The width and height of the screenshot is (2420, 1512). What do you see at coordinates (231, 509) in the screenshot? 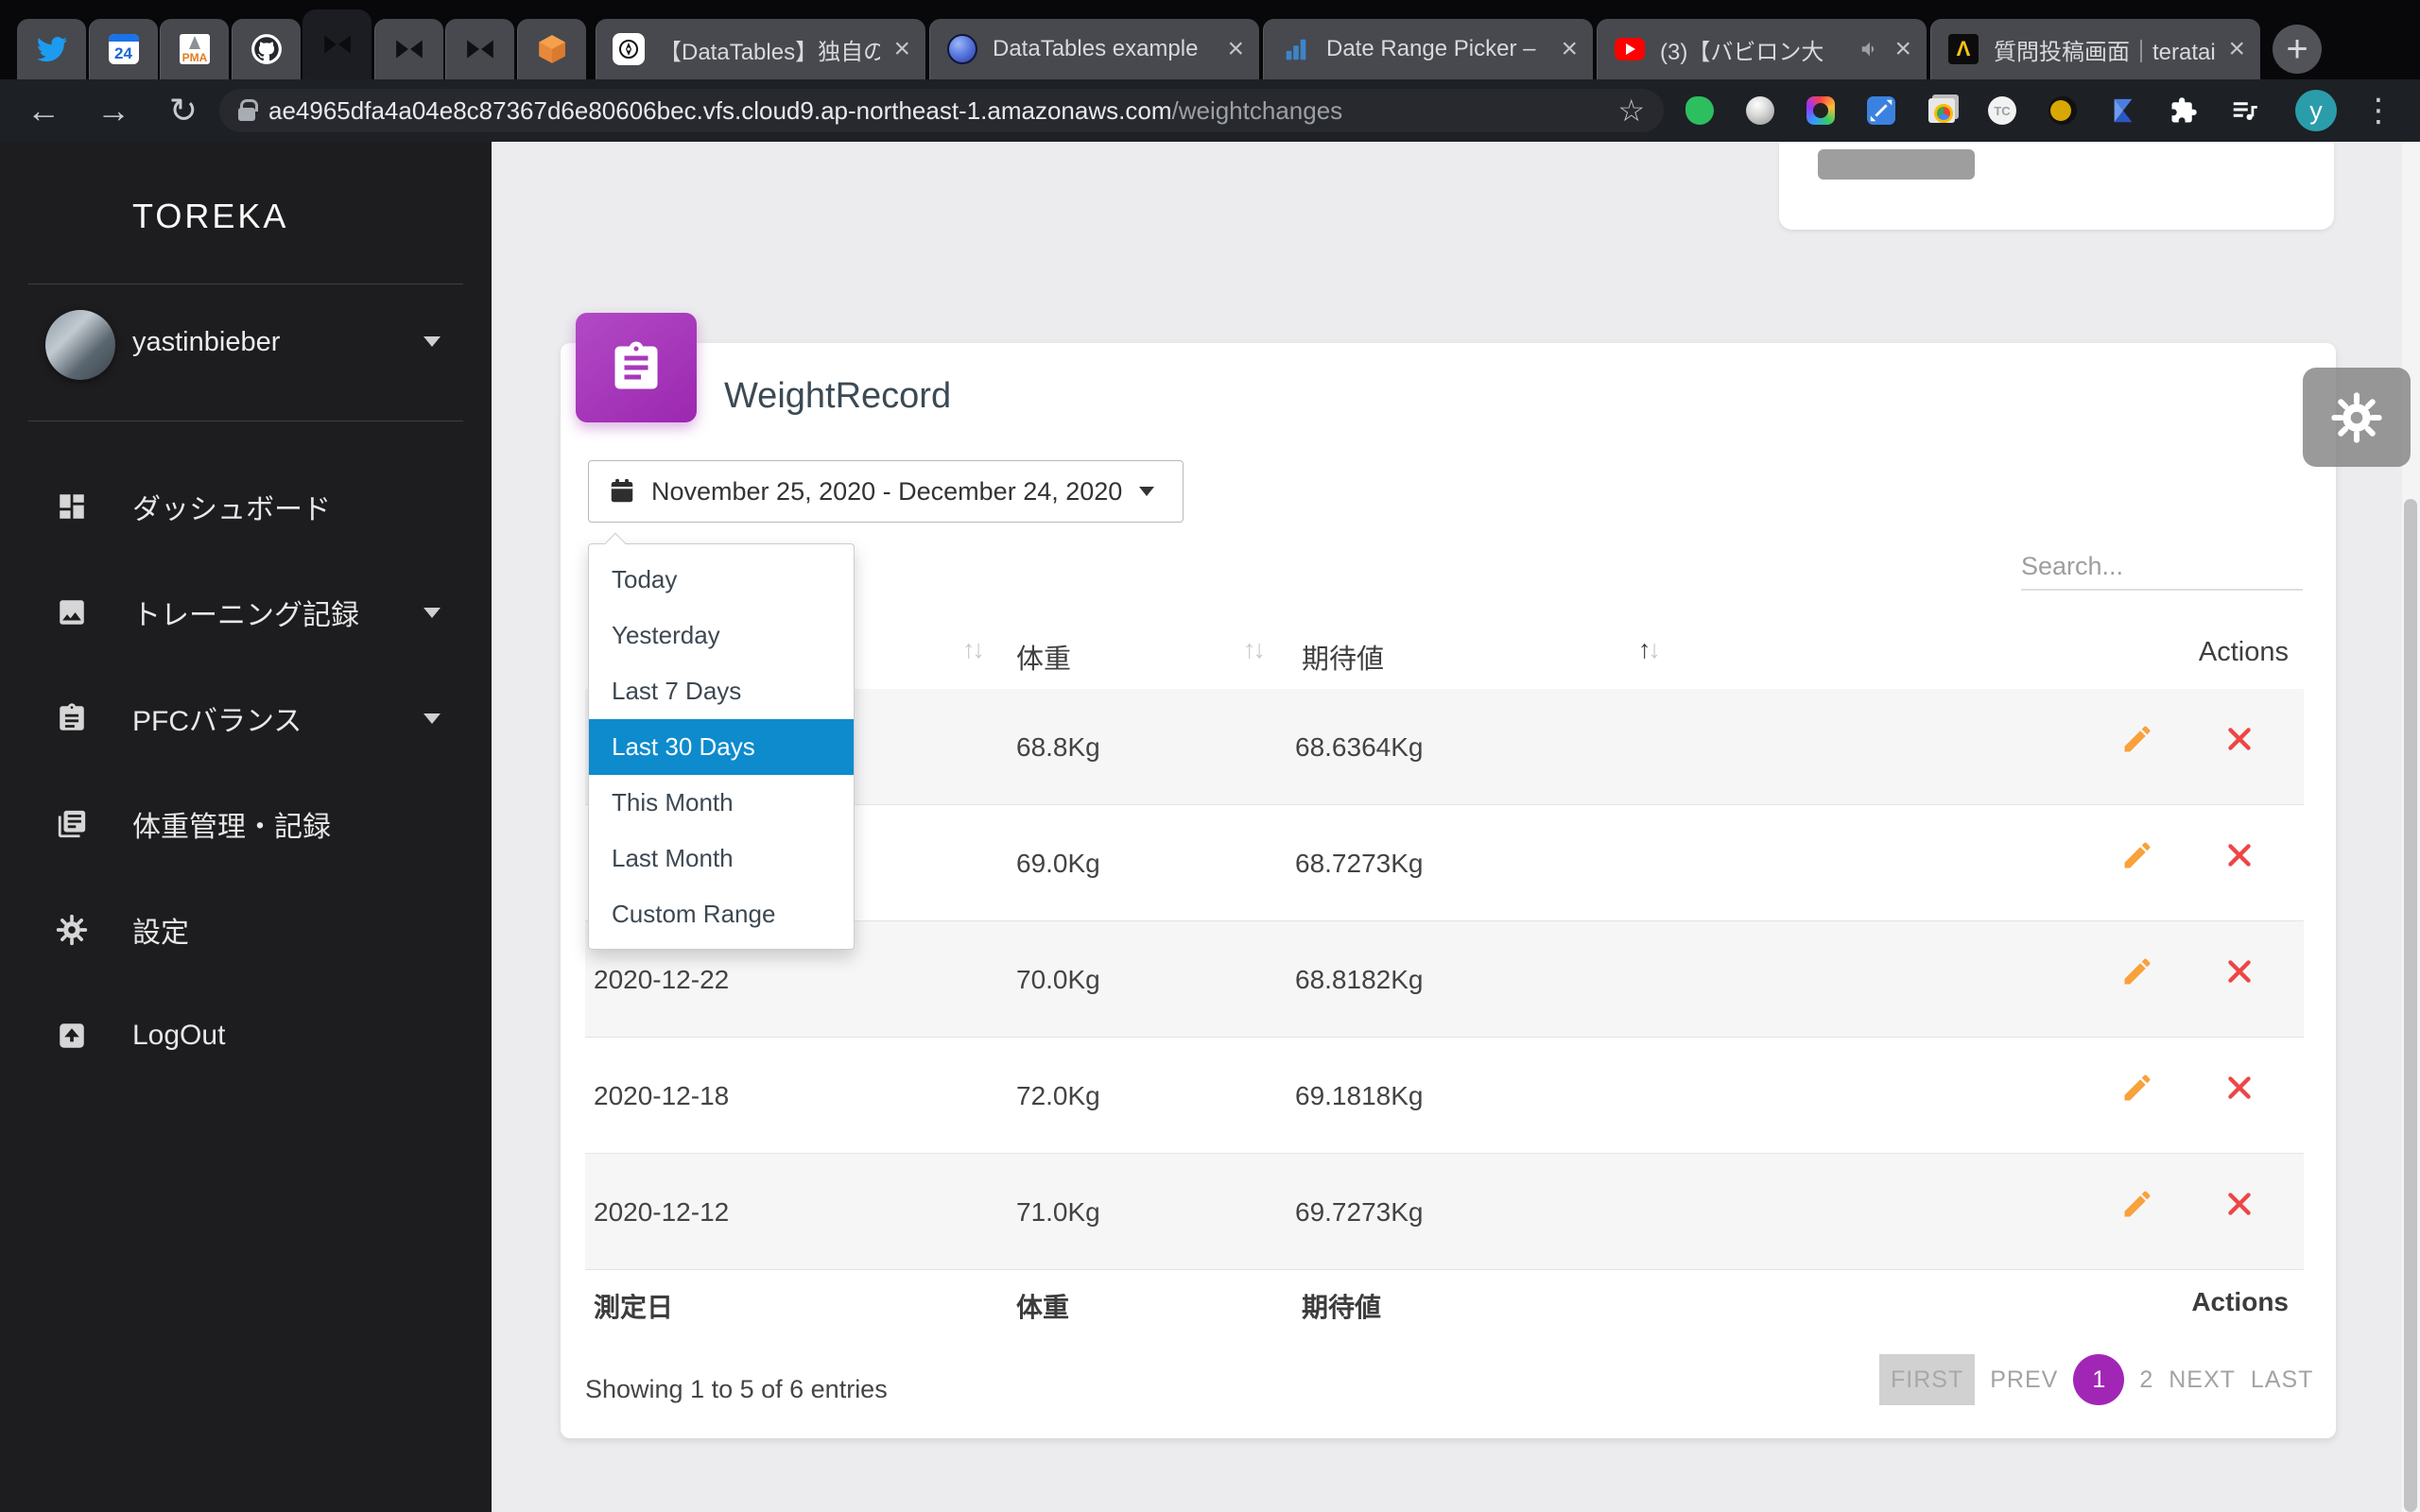
I see `sidebar-item-label: ダッシュボード` at bounding box center [231, 509].